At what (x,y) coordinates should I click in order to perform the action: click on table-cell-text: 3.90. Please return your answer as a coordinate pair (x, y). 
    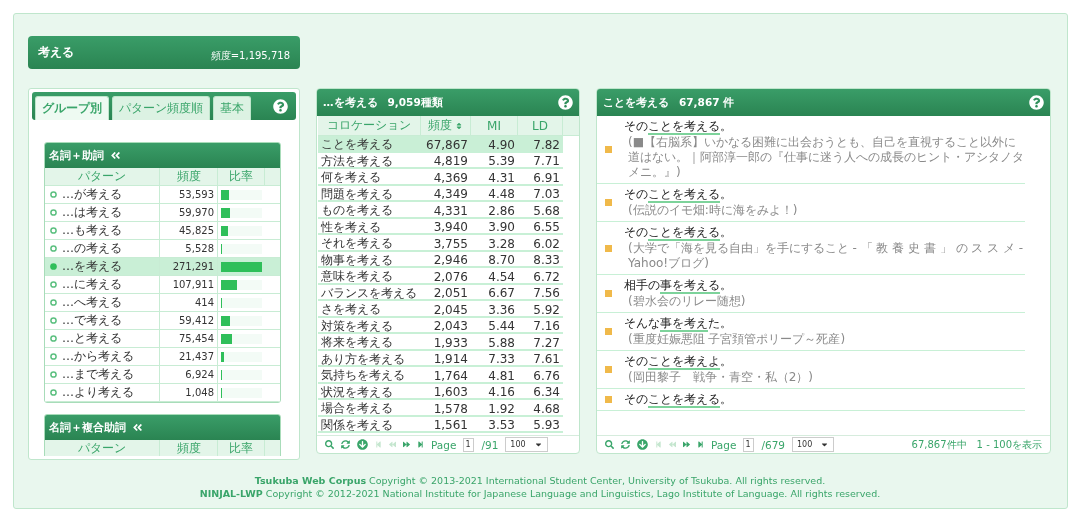
    Looking at the image, I should click on (501, 227).